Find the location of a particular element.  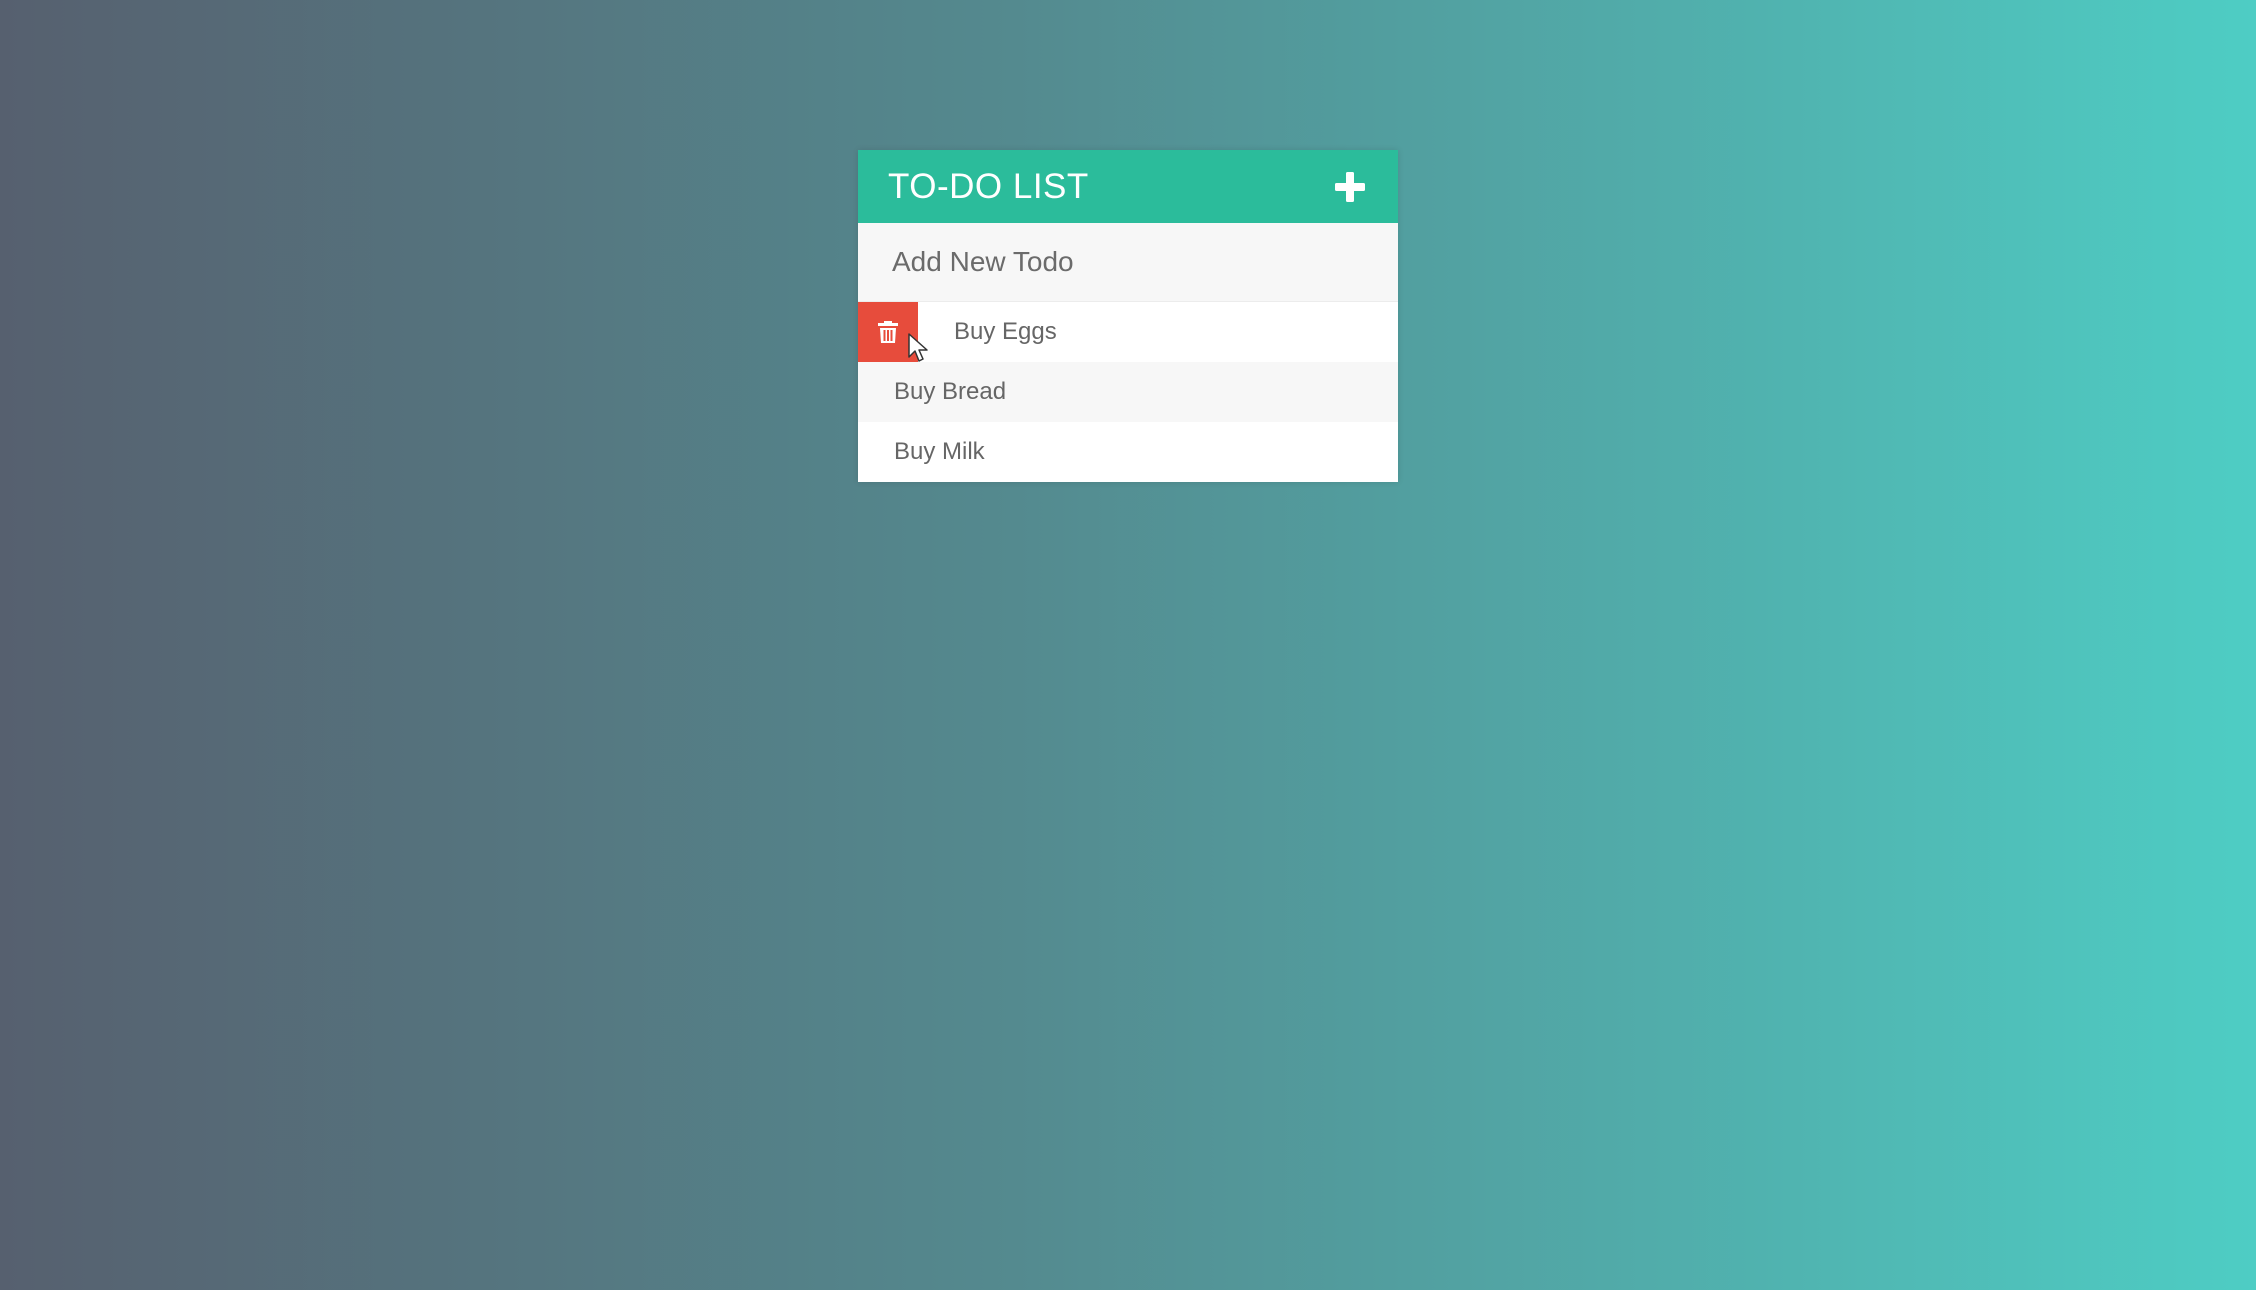

todo-label: Buy Milk is located at coordinates (939, 451).